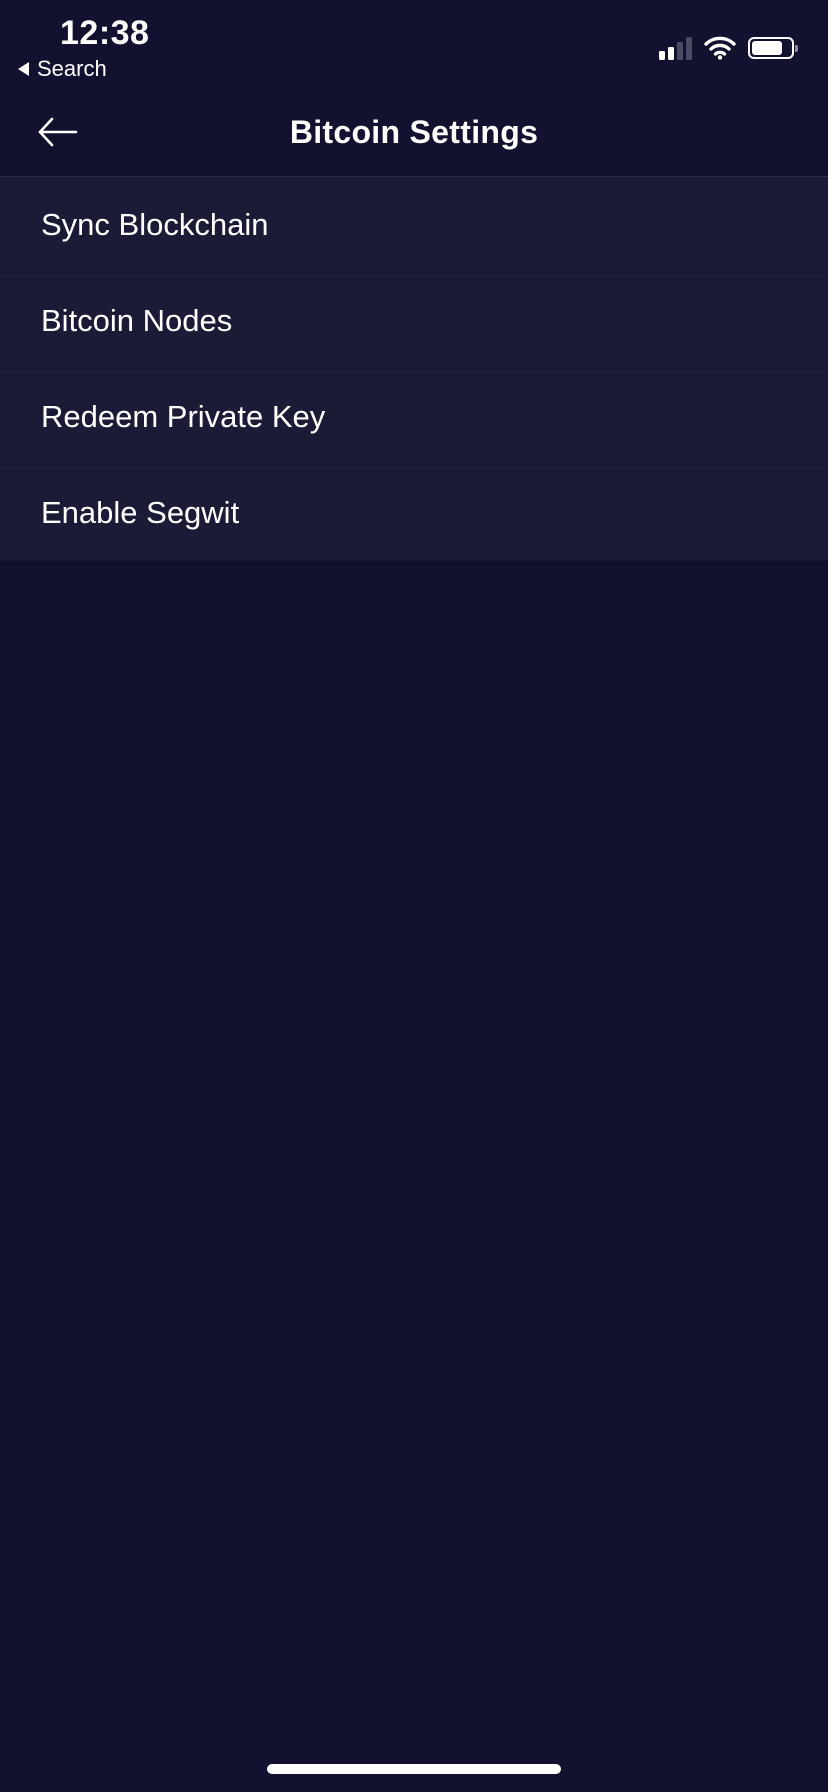 The width and height of the screenshot is (828, 1792). Describe the element at coordinates (414, 225) in the screenshot. I see `settings-item-sync-blockchain: Sync Blockchain` at that location.